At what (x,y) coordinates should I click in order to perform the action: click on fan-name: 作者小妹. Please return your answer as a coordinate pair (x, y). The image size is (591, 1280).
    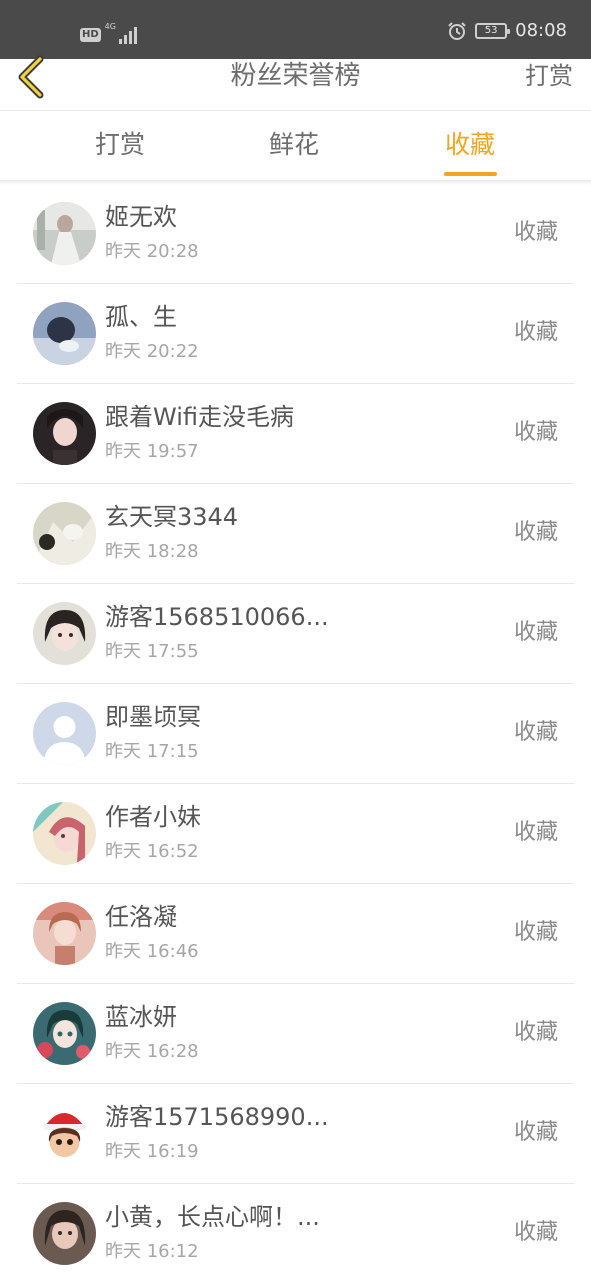
    Looking at the image, I should click on (153, 817).